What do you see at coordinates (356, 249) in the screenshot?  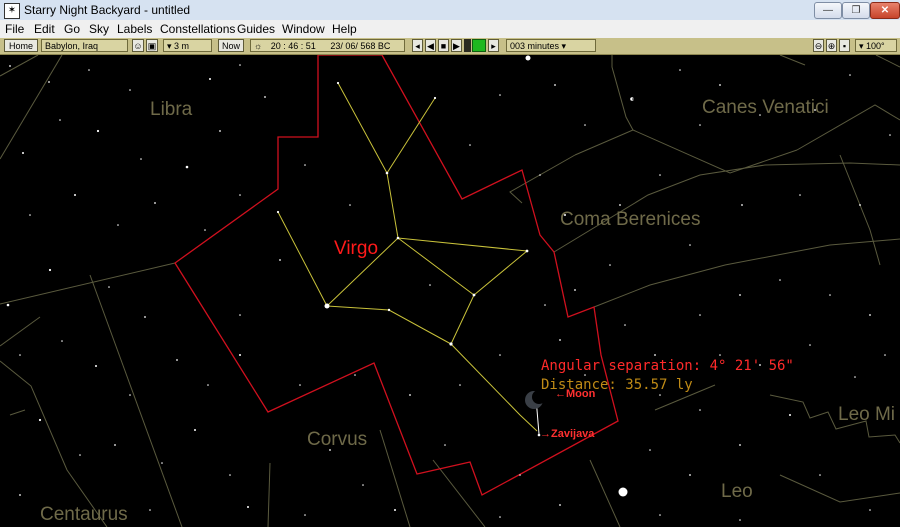 I see `constellation-label-virgo: Virgo` at bounding box center [356, 249].